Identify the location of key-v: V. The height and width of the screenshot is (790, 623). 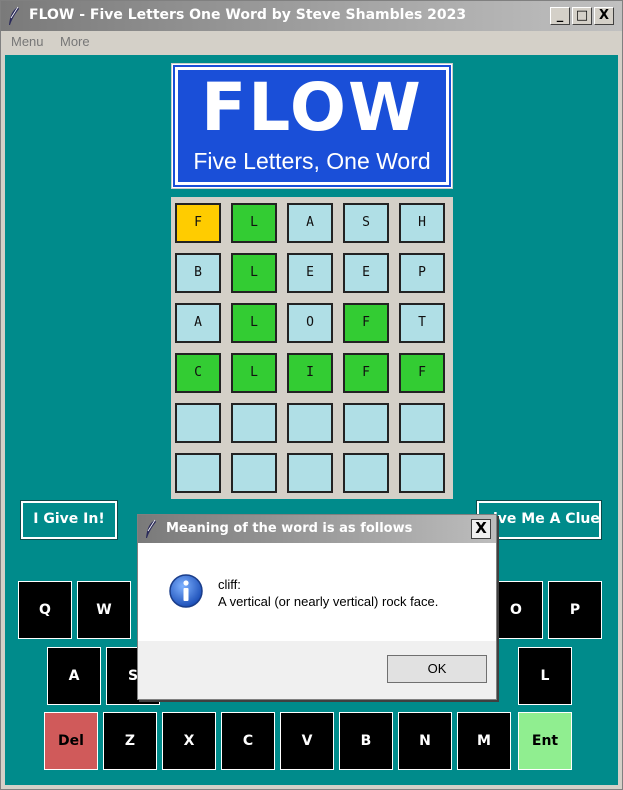
(307, 741).